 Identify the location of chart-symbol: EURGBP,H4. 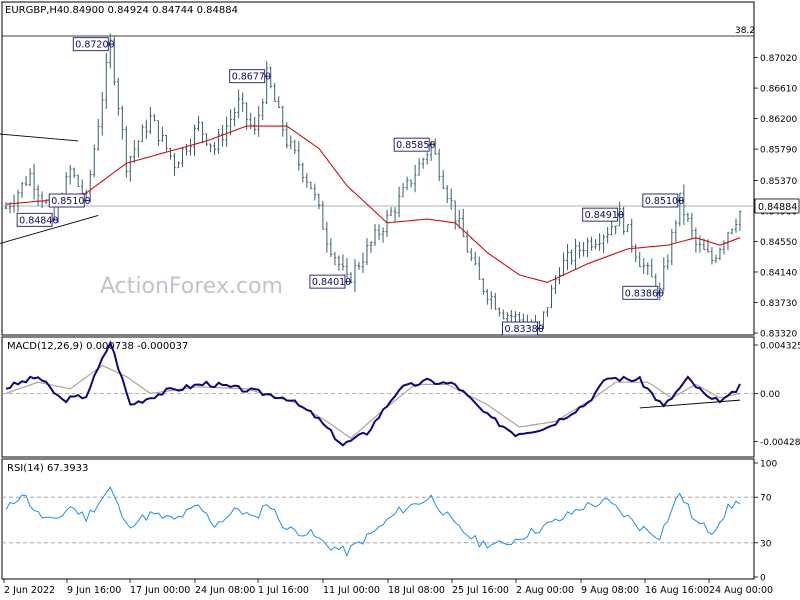
(34, 10).